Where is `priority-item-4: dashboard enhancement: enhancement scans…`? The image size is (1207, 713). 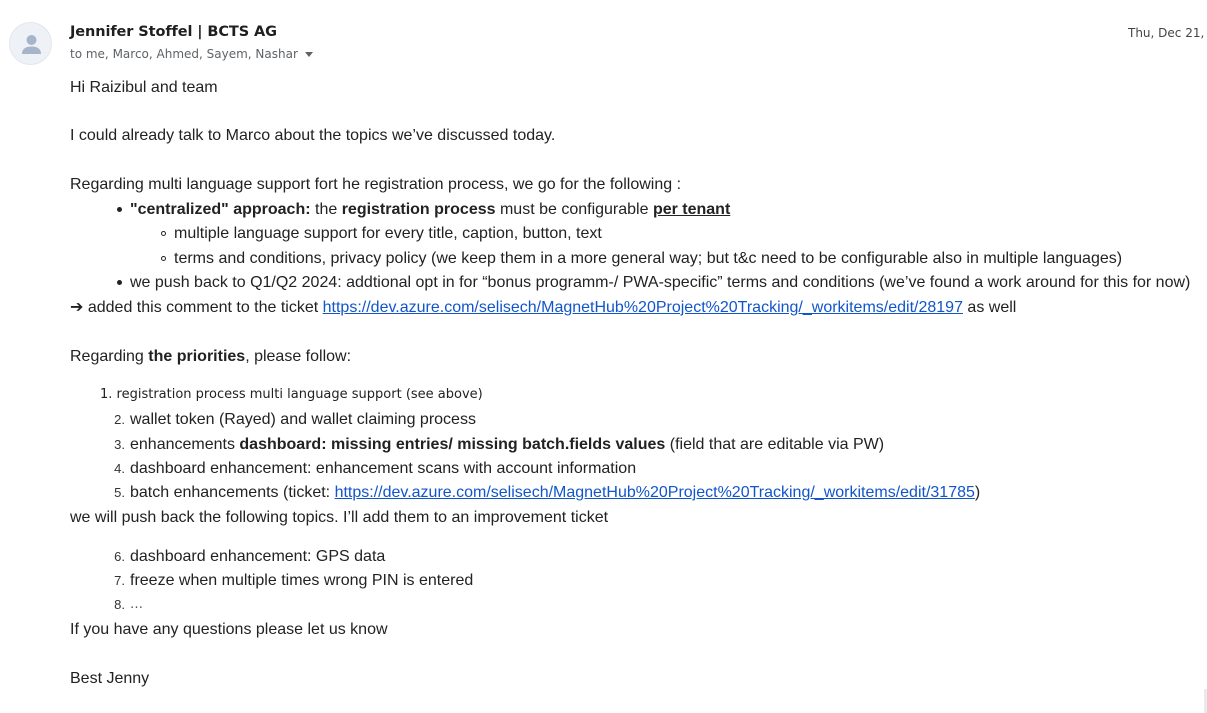 priority-item-4: dashboard enhancement: enhancement scans… is located at coordinates (383, 468).